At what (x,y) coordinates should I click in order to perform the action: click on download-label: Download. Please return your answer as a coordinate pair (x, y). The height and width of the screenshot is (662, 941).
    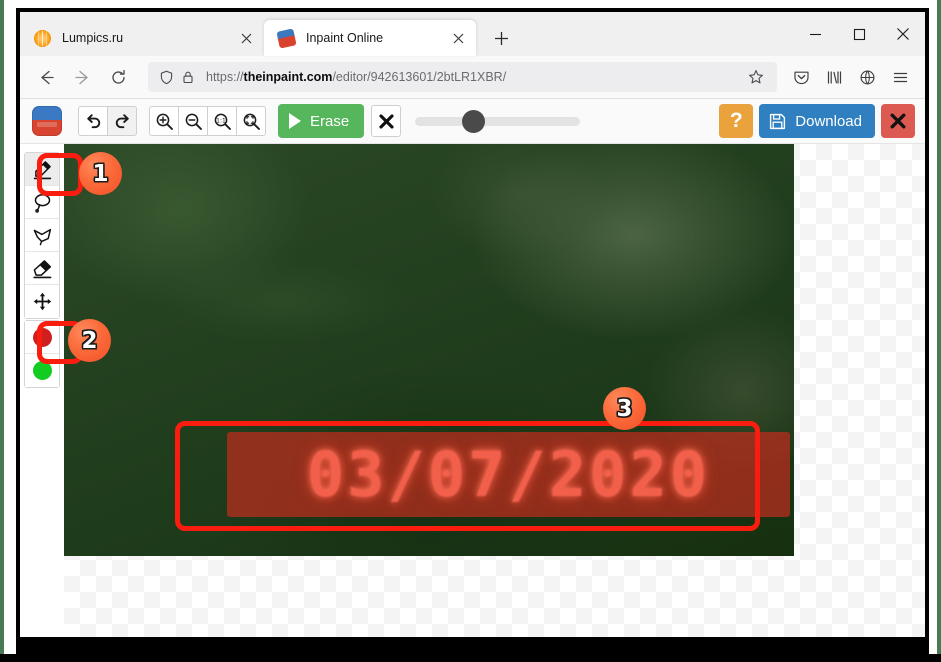
    Looking at the image, I should click on (828, 121).